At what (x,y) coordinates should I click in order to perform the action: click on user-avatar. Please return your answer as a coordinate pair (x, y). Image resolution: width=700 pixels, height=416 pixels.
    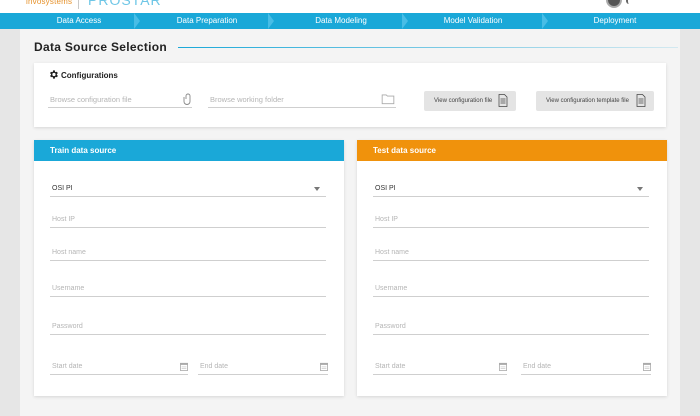
    Looking at the image, I should click on (614, 4).